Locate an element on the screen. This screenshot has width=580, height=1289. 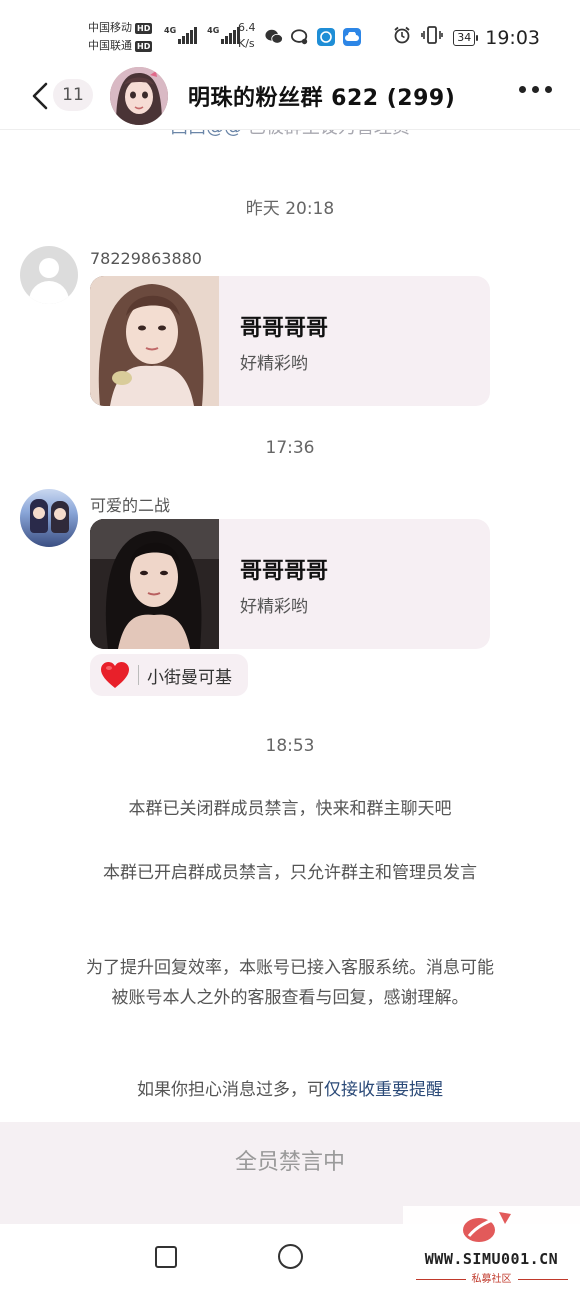
status-right: 34 19:03 is located at coordinates (466, 37).